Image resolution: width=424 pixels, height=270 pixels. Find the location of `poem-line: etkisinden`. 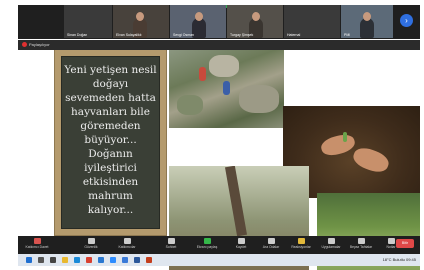

poem-line: etkisinden is located at coordinates (110, 182).